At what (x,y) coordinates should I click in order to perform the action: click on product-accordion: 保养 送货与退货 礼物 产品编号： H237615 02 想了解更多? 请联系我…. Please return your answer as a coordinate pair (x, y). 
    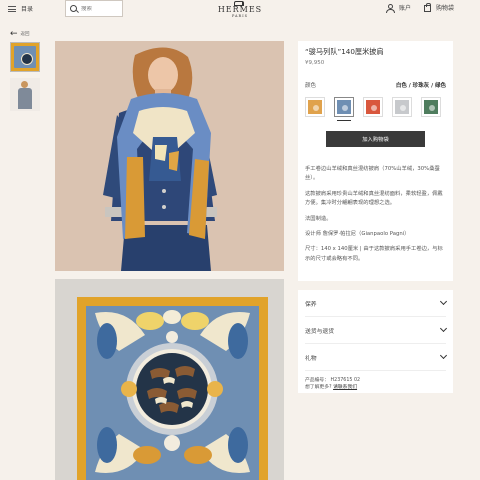
    Looking at the image, I should click on (375, 341).